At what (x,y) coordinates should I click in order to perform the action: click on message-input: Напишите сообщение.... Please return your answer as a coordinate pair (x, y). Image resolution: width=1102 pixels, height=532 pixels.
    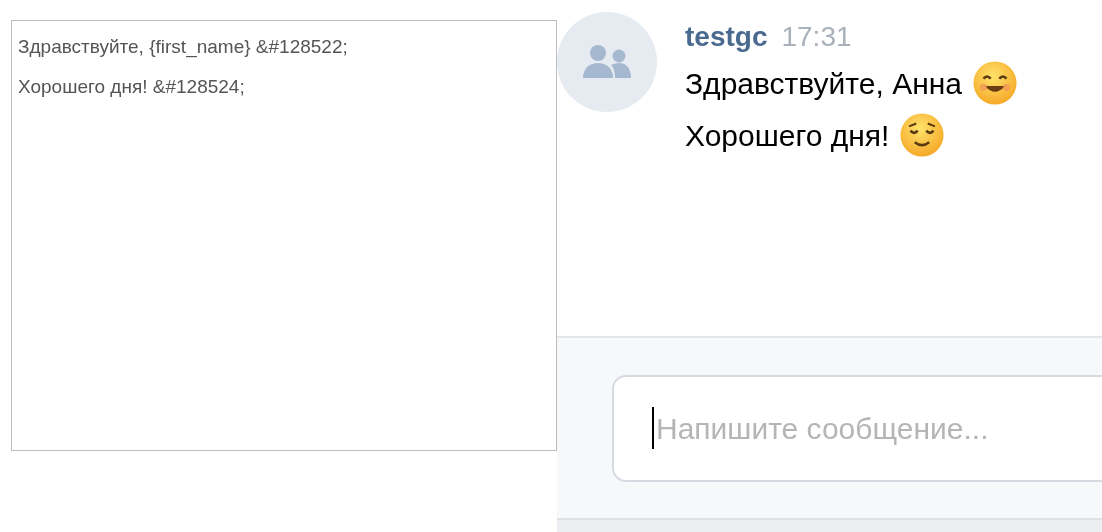
    Looking at the image, I should click on (857, 428).